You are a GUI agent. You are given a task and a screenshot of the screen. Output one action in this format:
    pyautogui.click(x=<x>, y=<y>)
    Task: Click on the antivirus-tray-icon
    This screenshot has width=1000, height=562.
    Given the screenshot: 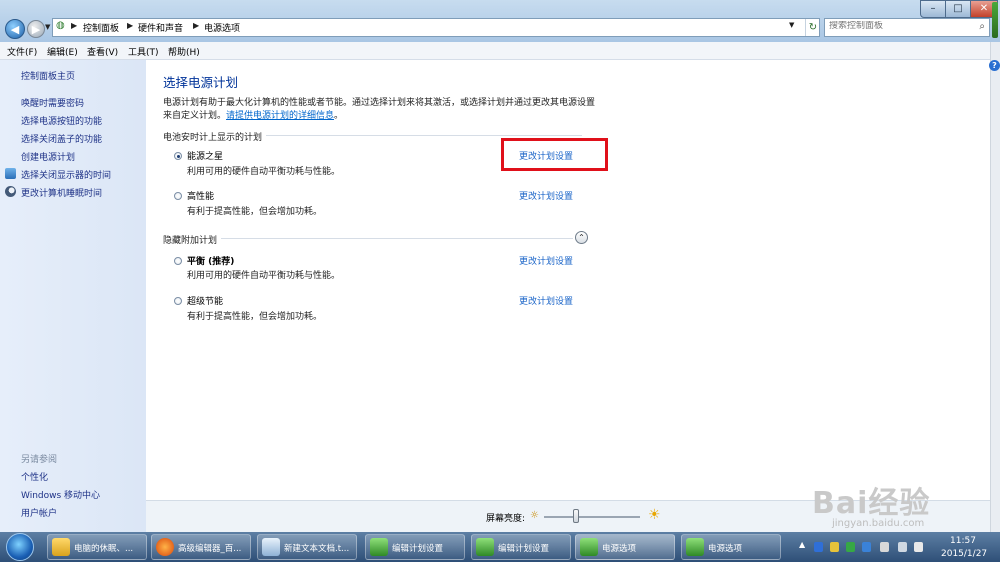 What is the action you would take?
    pyautogui.click(x=866, y=547)
    